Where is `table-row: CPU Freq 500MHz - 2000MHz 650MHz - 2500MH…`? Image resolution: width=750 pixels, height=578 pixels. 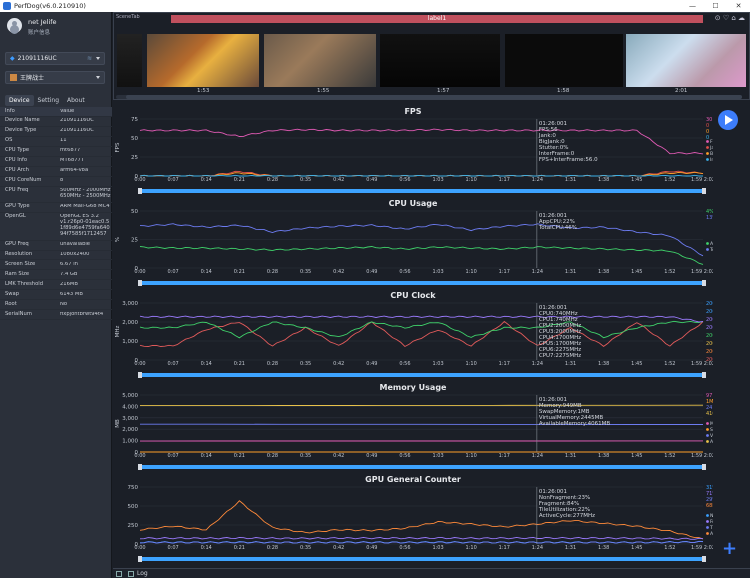 table-row: CPU Freq 500MHz - 2000MHz 650MHz - 2500MH… is located at coordinates (56, 195).